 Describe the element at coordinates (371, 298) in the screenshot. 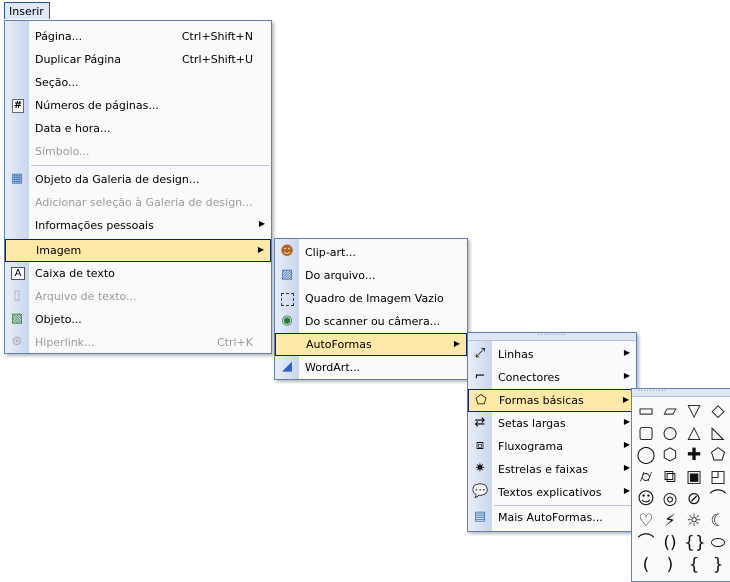

I see `menu-item-quadro-vazio: Quadro de Imagem Vazio` at that location.